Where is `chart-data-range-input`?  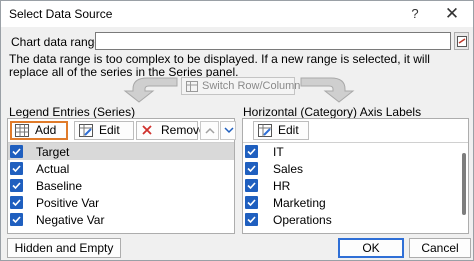
chart-data-range-input is located at coordinates (273, 41).